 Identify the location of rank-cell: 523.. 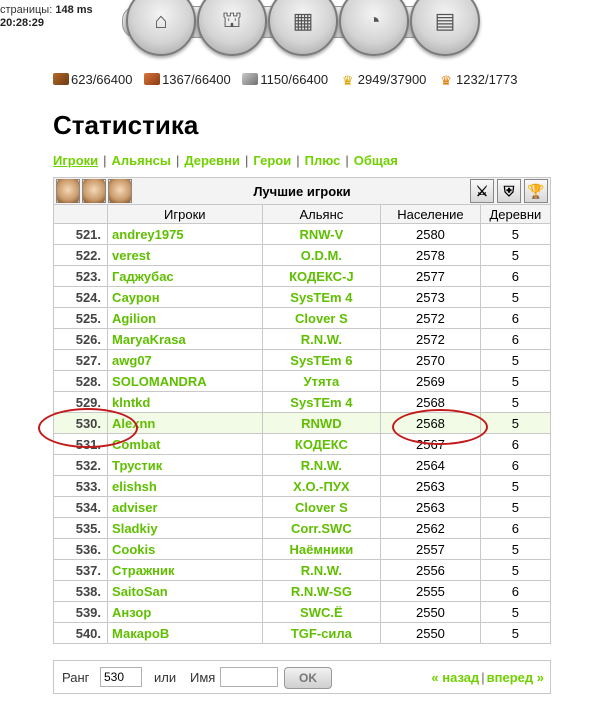
(80, 276).